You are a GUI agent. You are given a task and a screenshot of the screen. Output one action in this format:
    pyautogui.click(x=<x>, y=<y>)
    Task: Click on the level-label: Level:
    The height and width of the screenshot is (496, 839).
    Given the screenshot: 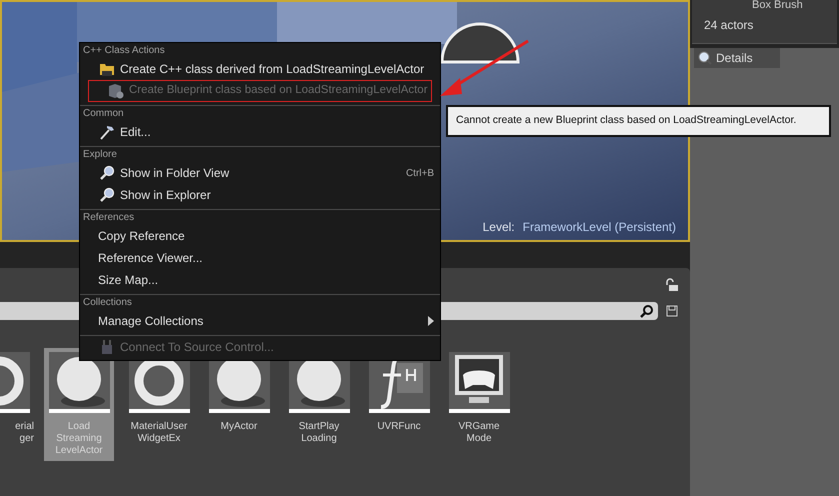 What is the action you would take?
    pyautogui.click(x=498, y=227)
    